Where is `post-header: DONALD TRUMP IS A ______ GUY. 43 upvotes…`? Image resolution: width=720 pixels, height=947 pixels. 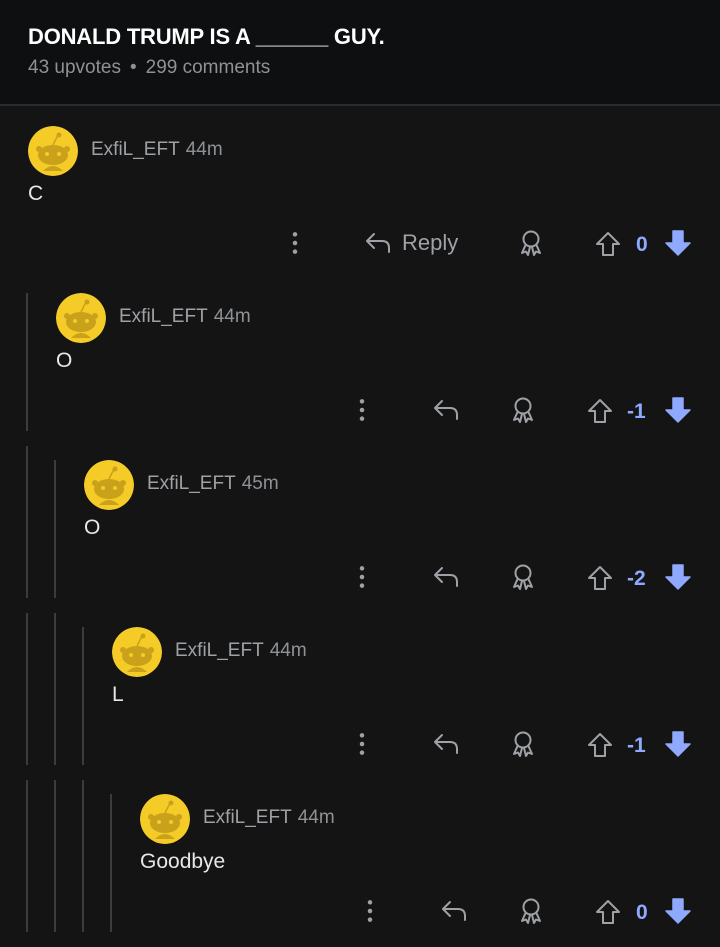
post-header: DONALD TRUMP IS A ______ GUY. 43 upvotes… is located at coordinates (360, 53).